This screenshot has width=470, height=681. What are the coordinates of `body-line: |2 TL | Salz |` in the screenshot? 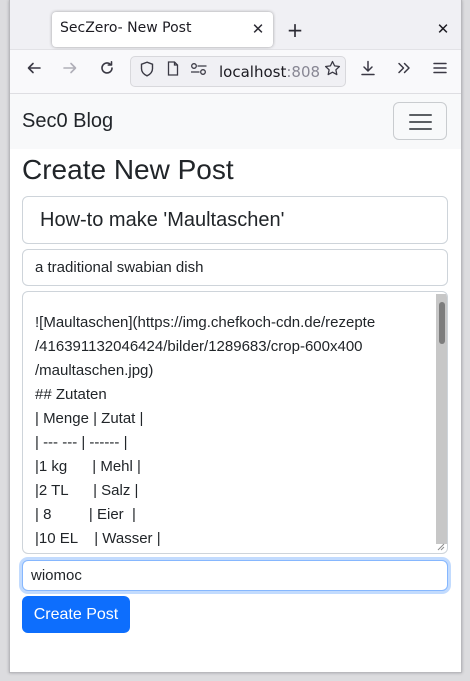 It's located at (87, 490).